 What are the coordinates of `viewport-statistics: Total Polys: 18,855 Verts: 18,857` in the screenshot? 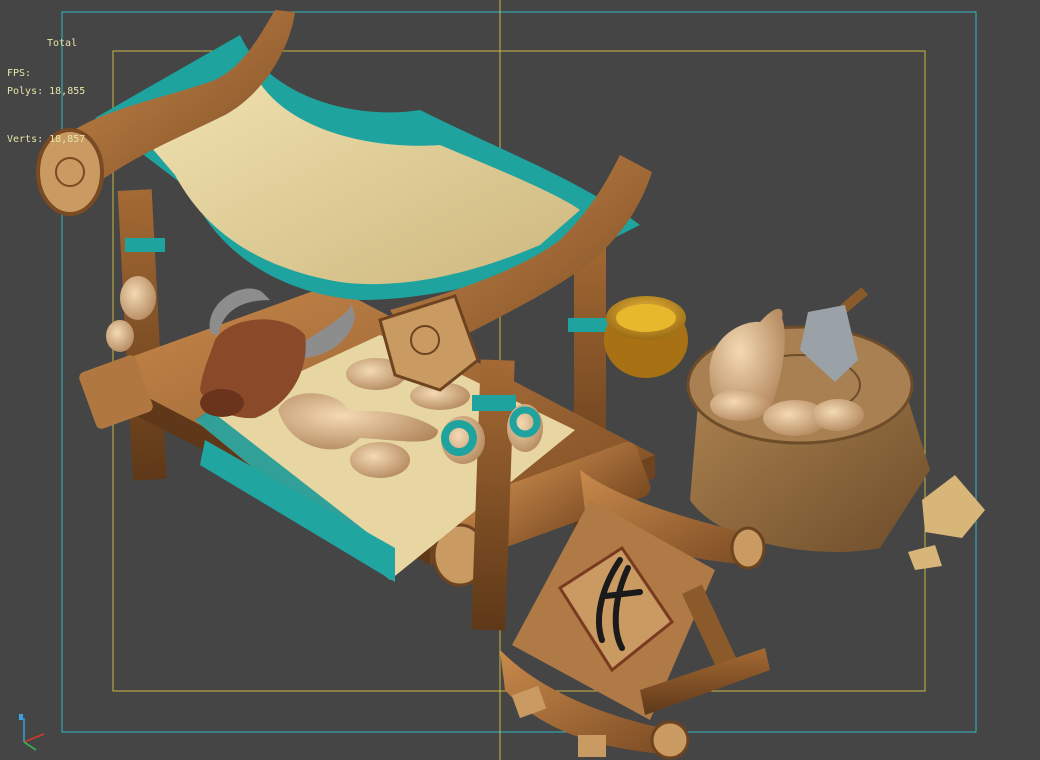 It's located at (46, 92).